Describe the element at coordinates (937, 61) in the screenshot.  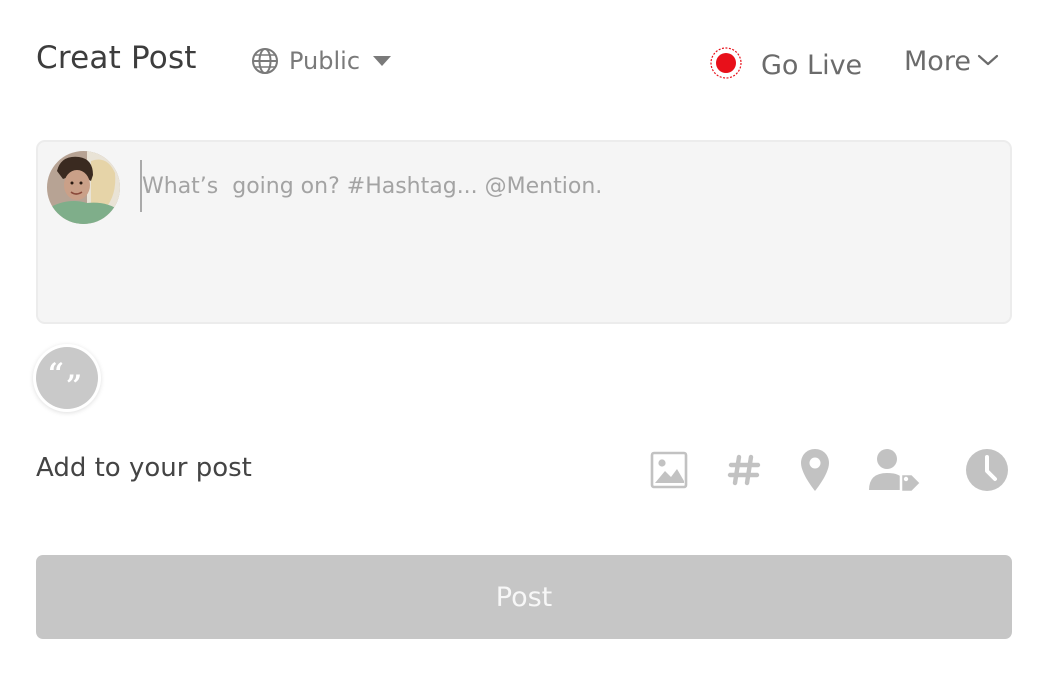
I see `more-label: More` at that location.